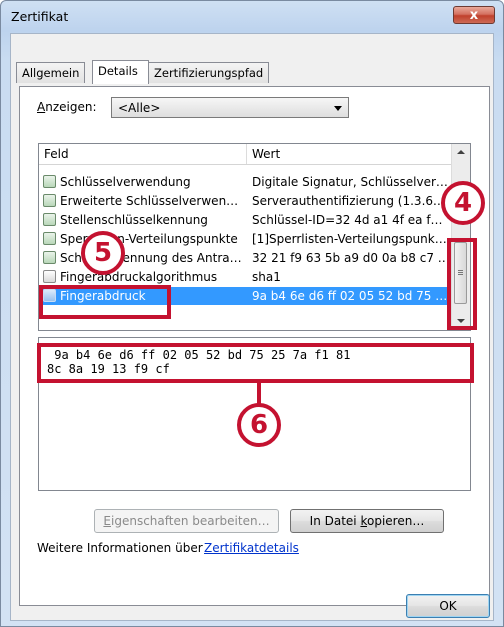 Image resolution: width=504 pixels, height=627 pixels. Describe the element at coordinates (230, 107) in the screenshot. I see `show-dropdown: <Alle>` at that location.